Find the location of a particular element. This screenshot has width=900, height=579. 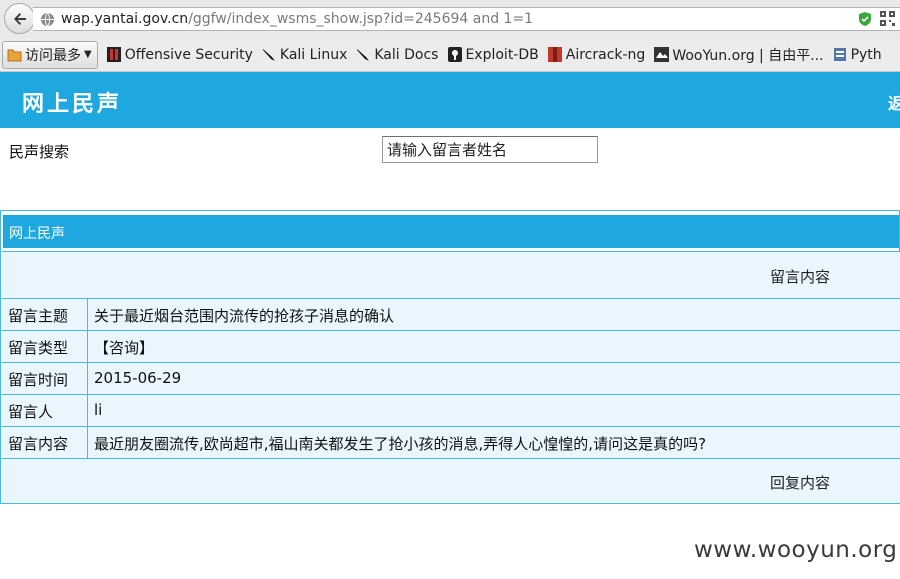

bookmark-label: Kali Docs is located at coordinates (406, 54).